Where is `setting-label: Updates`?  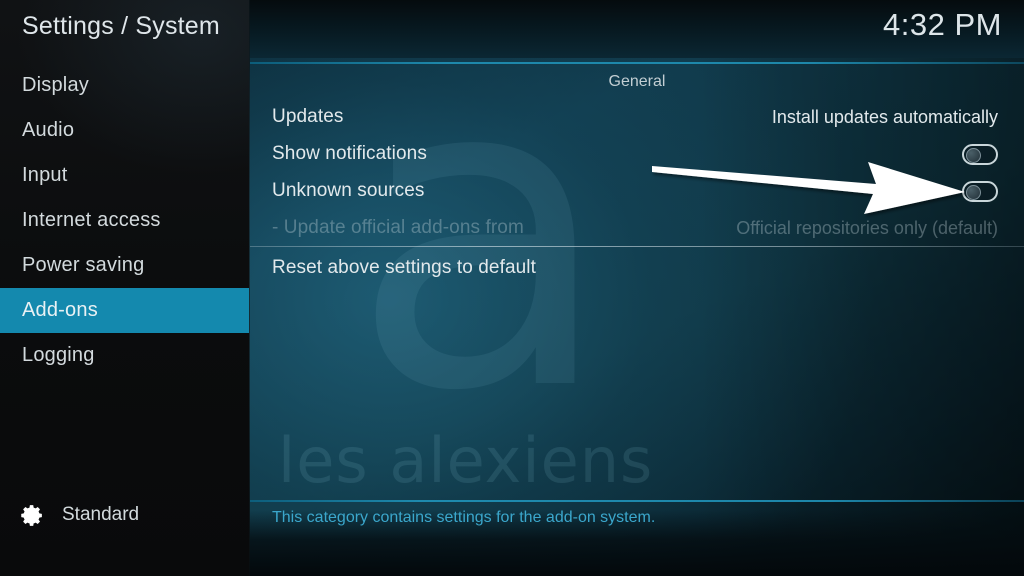 setting-label: Updates is located at coordinates (308, 116).